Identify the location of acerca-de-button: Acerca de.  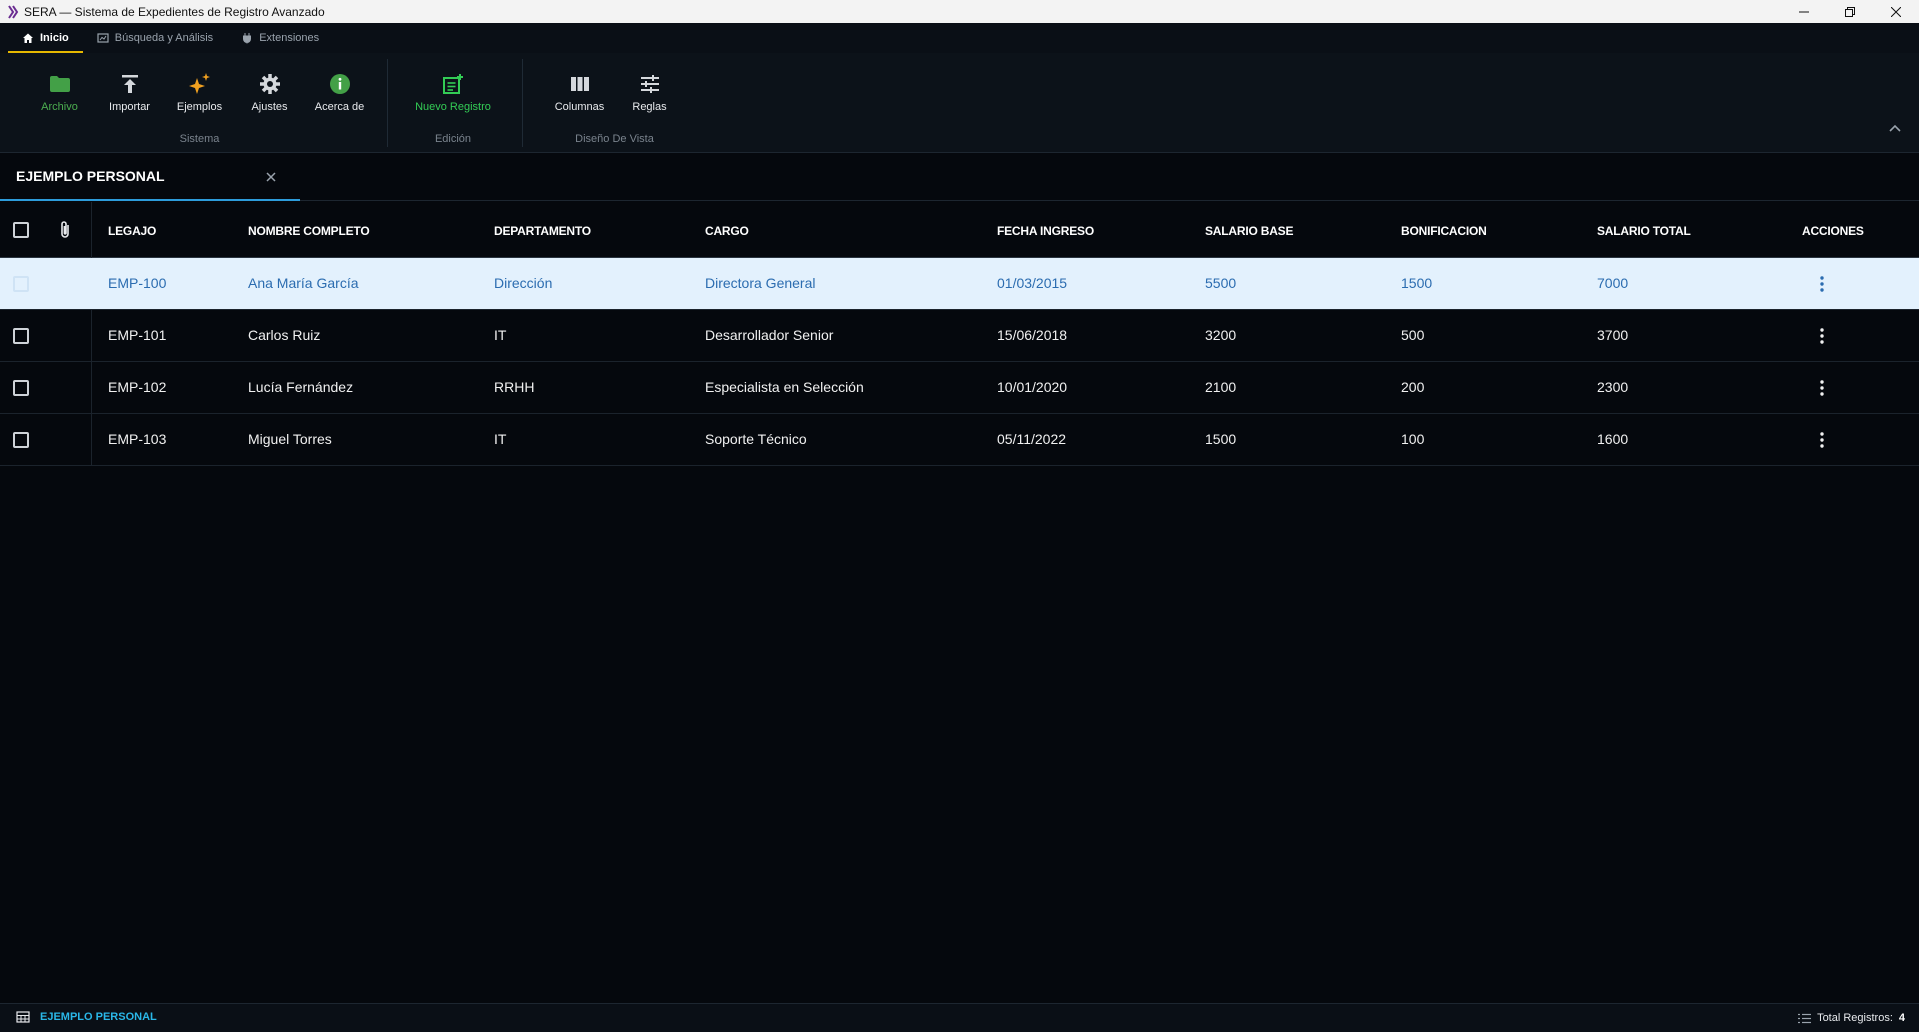
(340, 92).